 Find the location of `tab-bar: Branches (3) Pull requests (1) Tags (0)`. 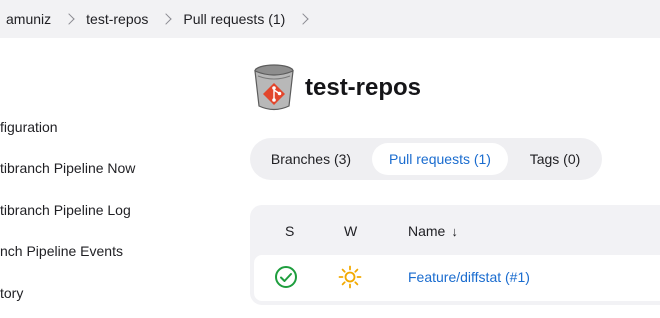

tab-bar: Branches (3) Pull requests (1) Tags (0) is located at coordinates (426, 159).